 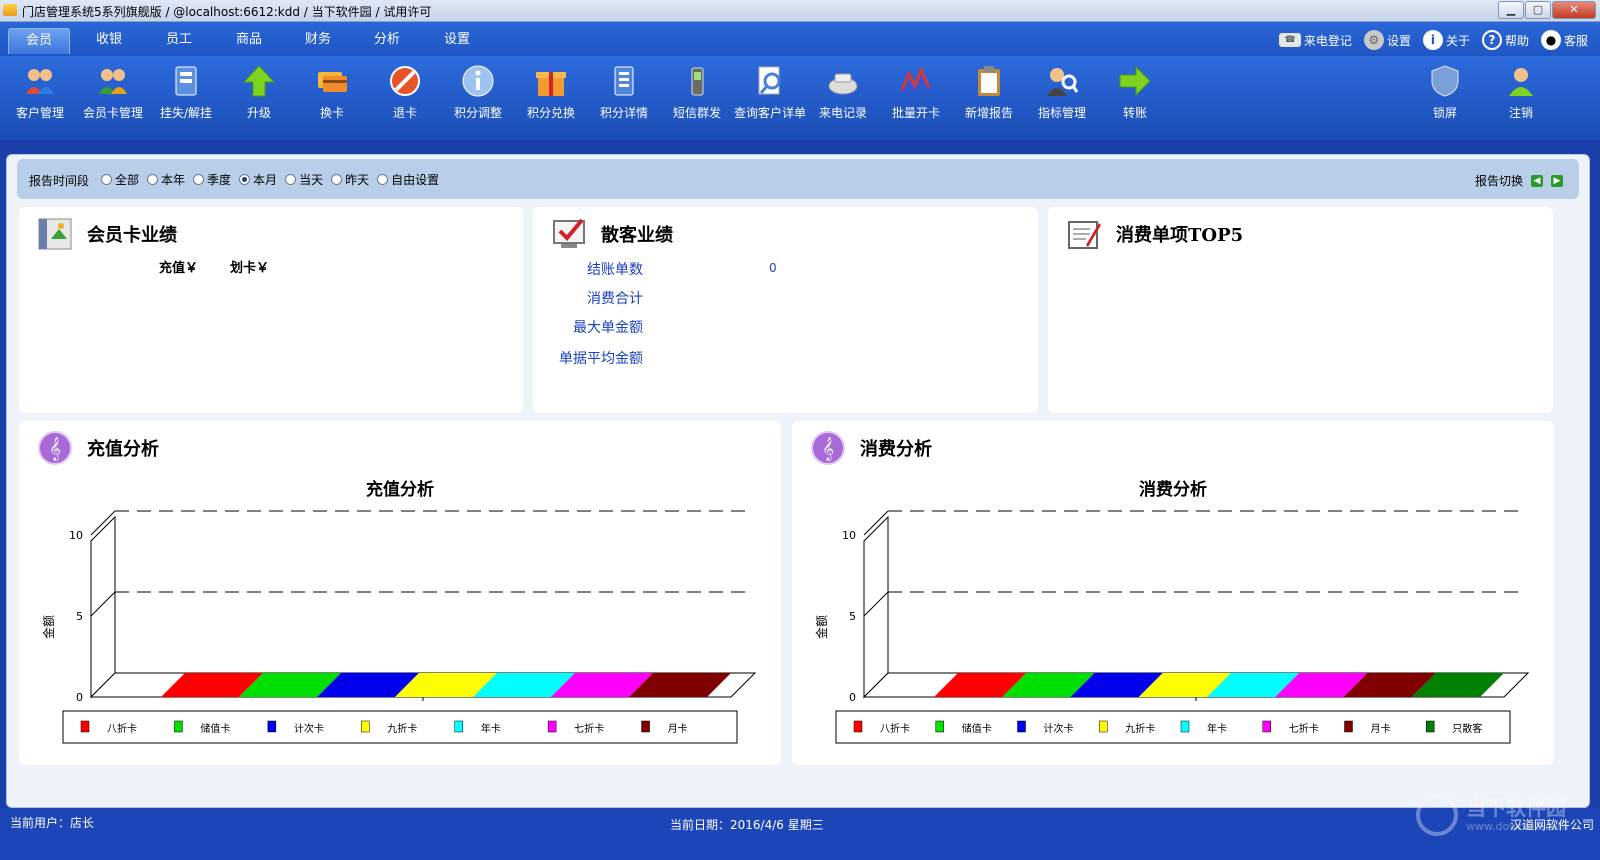 I want to click on period-quarter-option: 季度, so click(x=212, y=179).